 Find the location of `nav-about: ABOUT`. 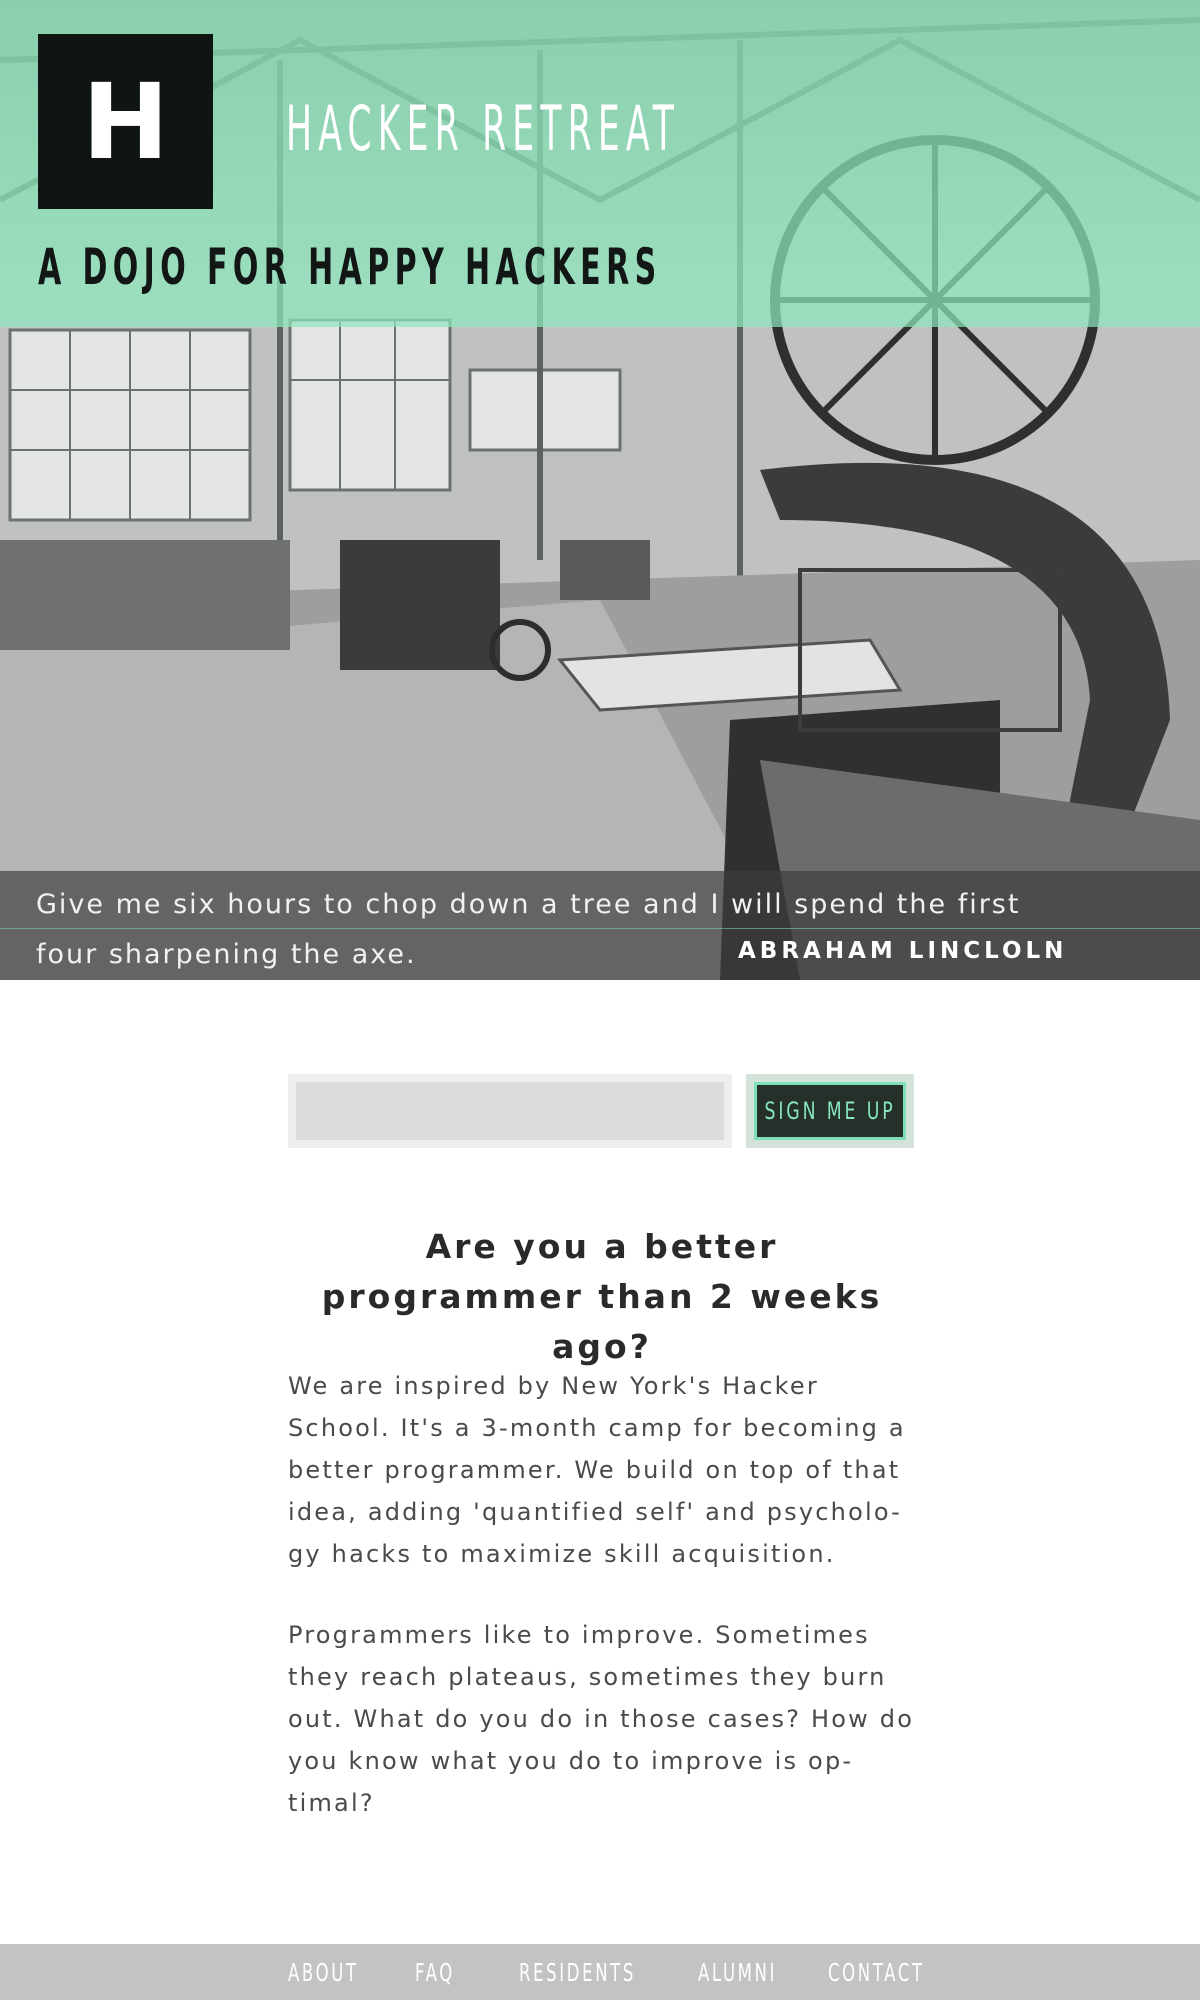

nav-about: ABOUT is located at coordinates (323, 1972).